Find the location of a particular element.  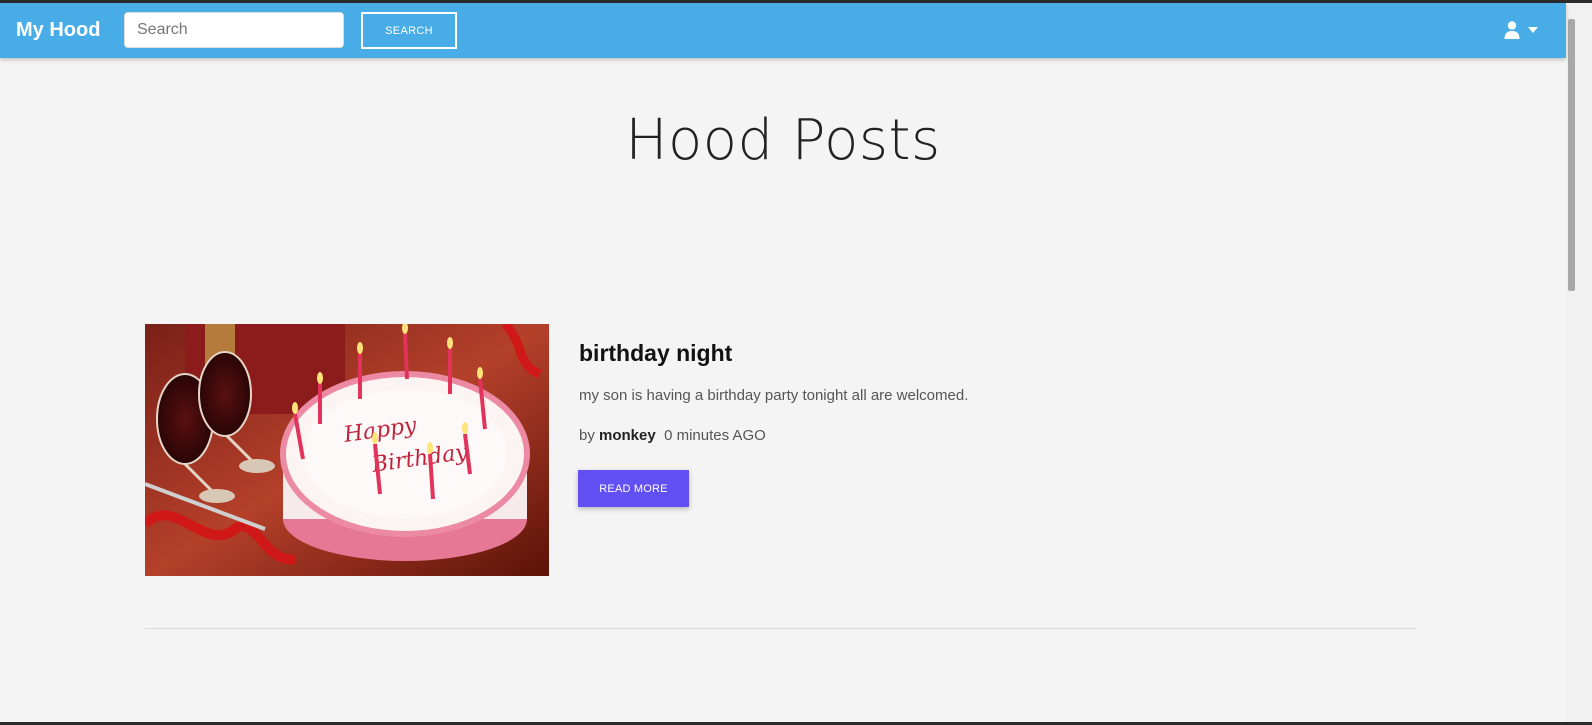

user-menu-dropdown is located at coordinates (1520, 31).